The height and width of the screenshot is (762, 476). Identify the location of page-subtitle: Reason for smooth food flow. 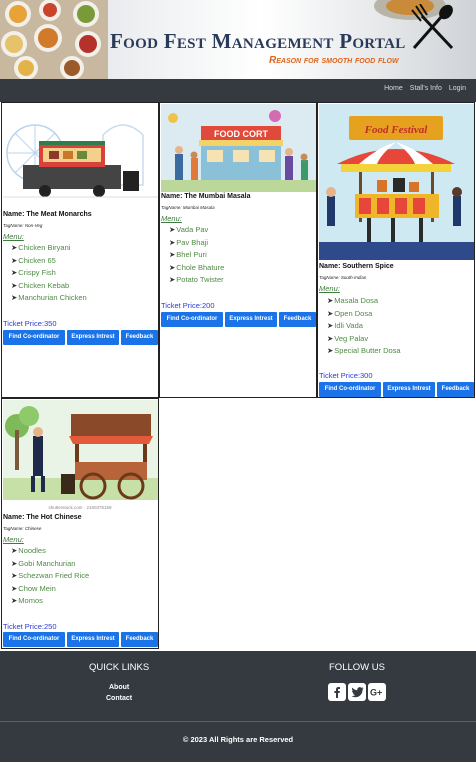
(334, 60).